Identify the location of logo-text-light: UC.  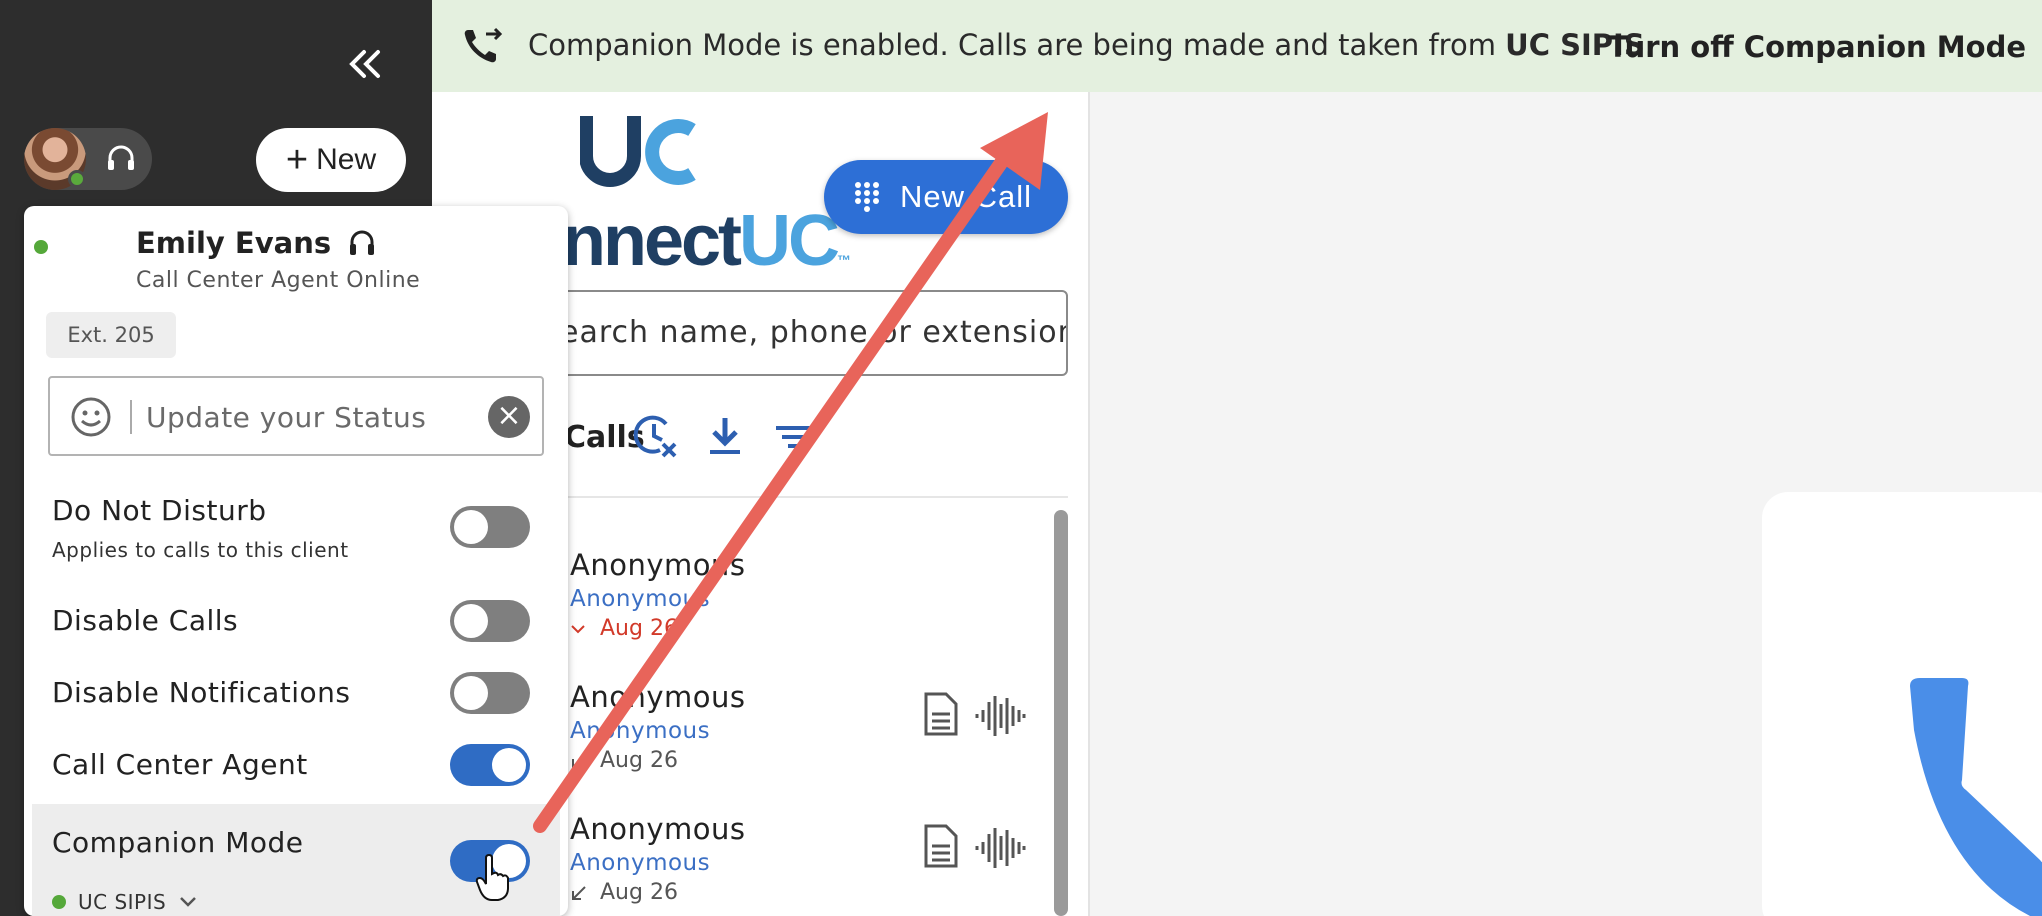
(789, 241).